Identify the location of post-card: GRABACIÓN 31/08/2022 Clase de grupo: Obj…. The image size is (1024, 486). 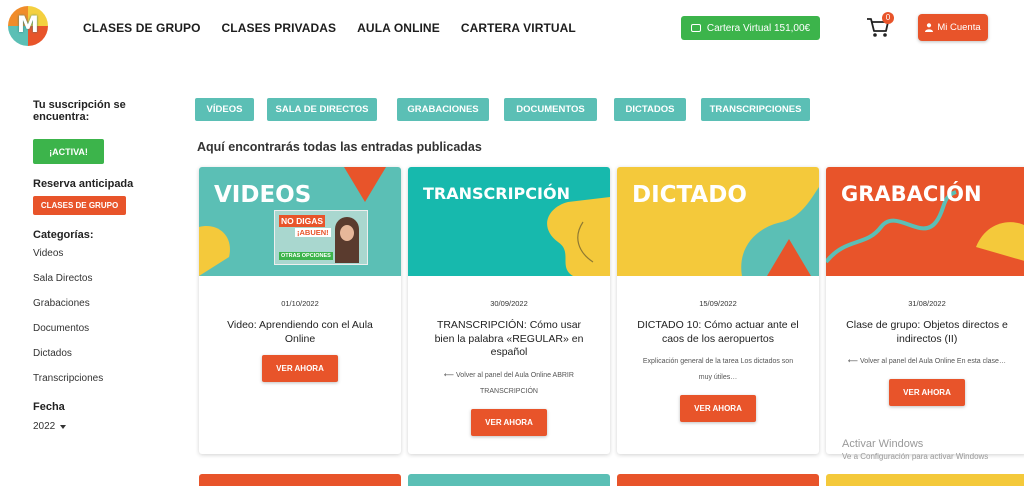
(925, 310).